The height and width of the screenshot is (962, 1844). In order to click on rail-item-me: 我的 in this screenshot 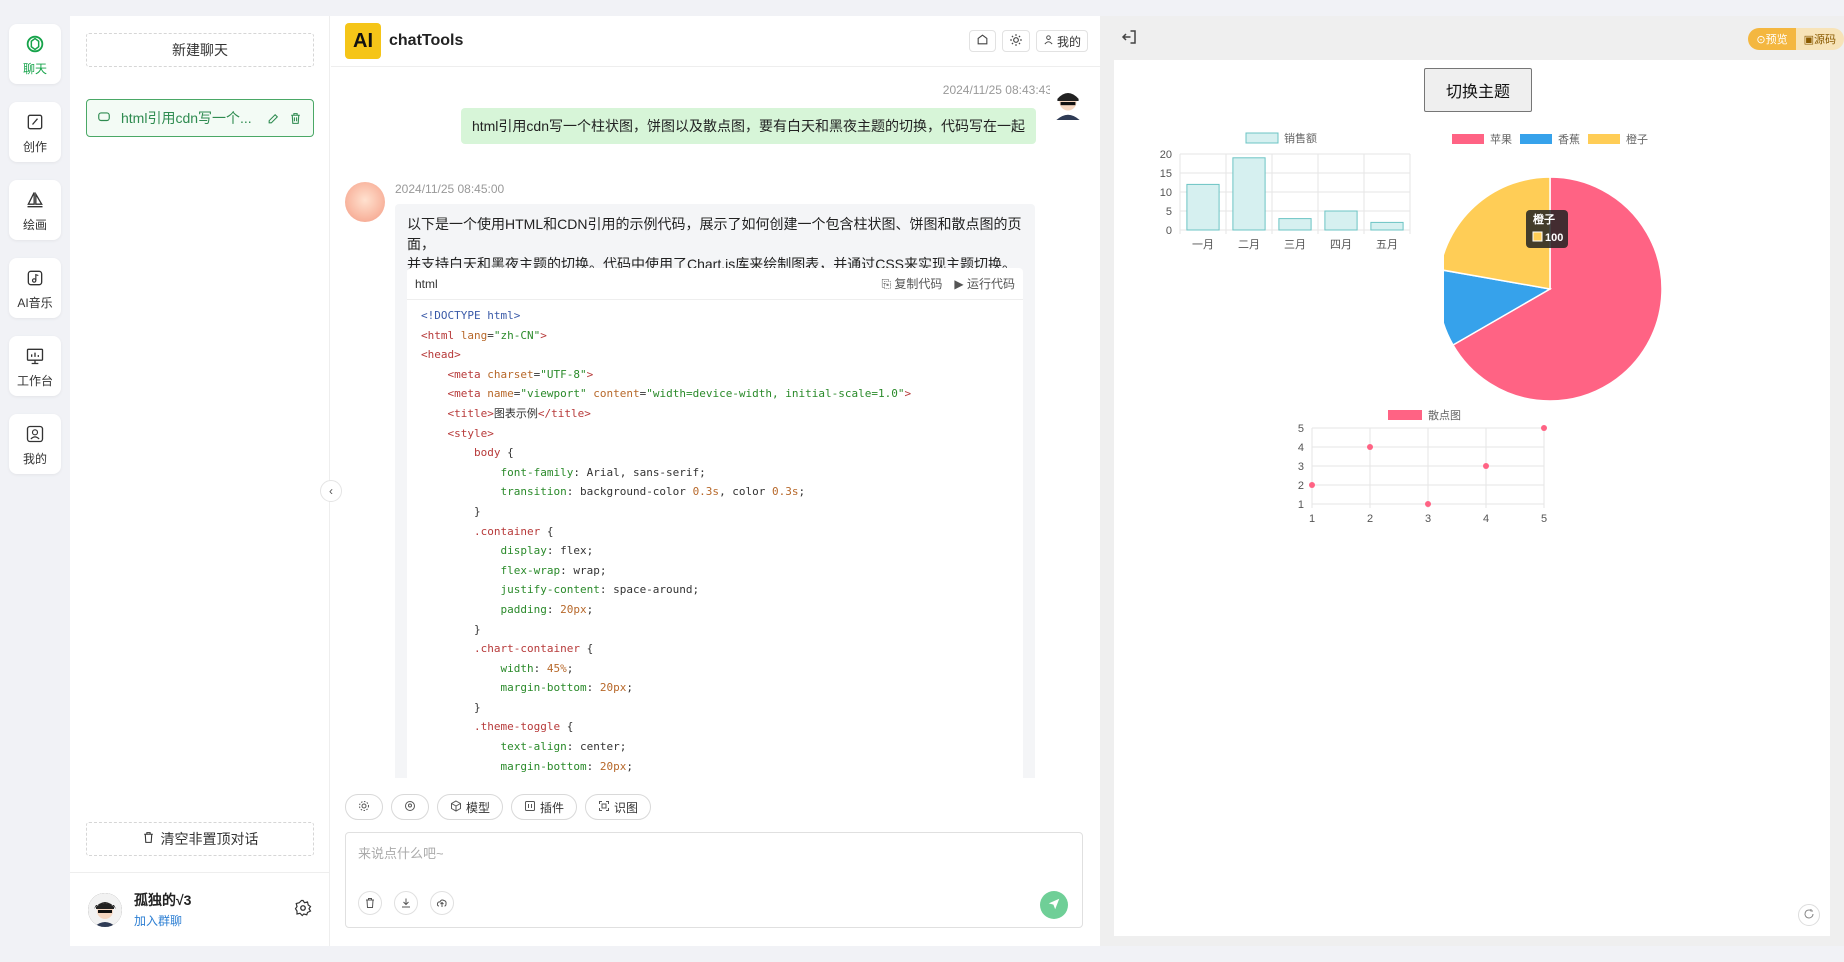, I will do `click(35, 444)`.